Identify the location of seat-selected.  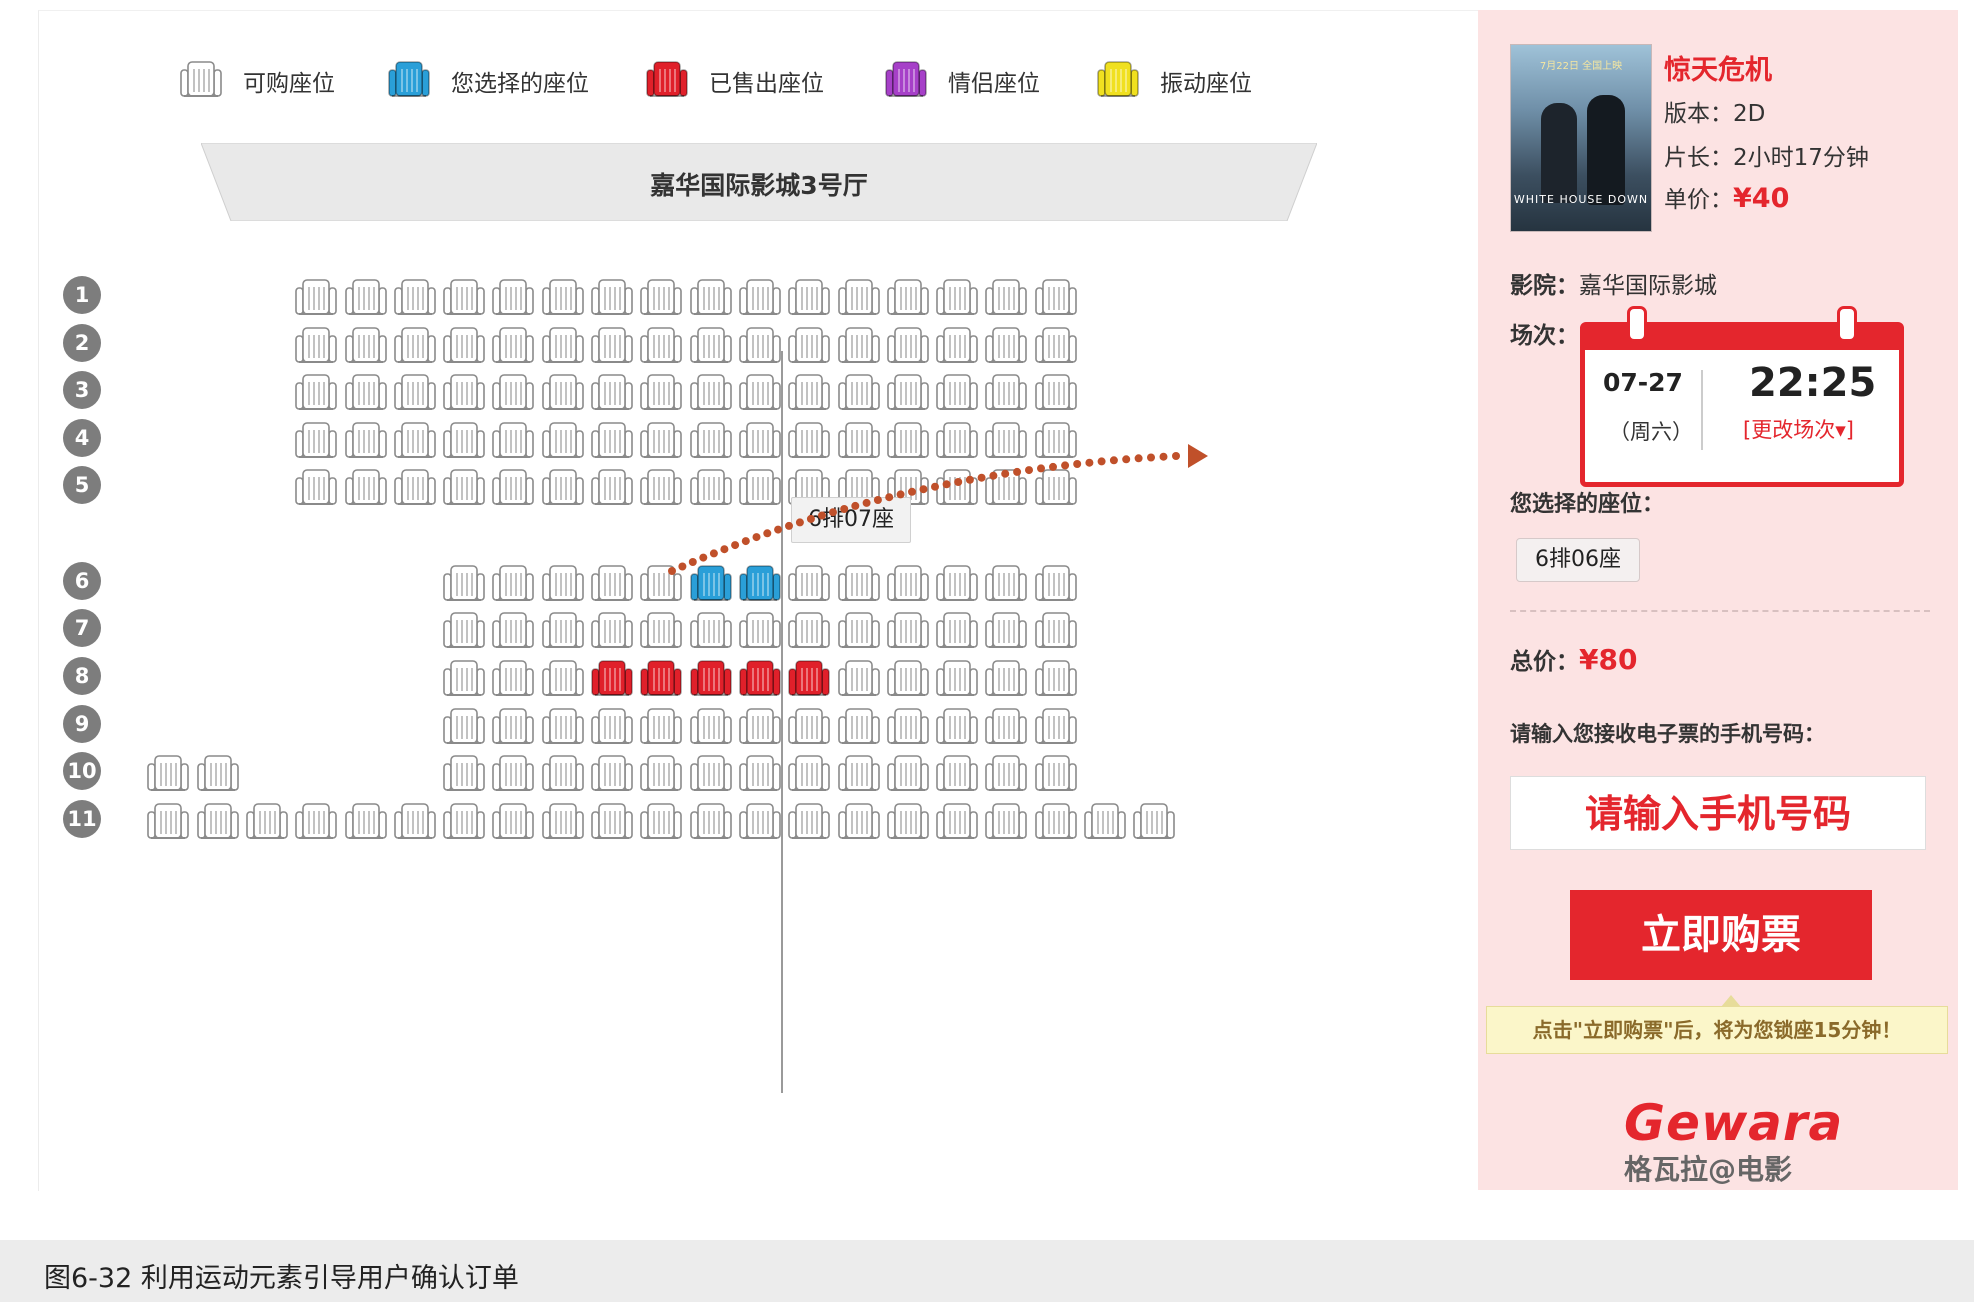
(711, 584).